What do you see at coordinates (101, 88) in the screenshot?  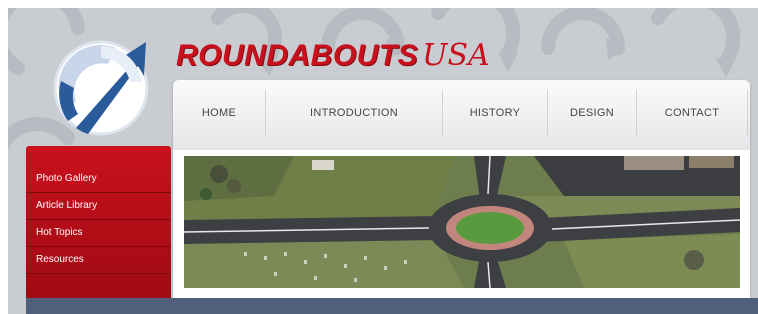 I see `circular-arrow-logo-icon` at bounding box center [101, 88].